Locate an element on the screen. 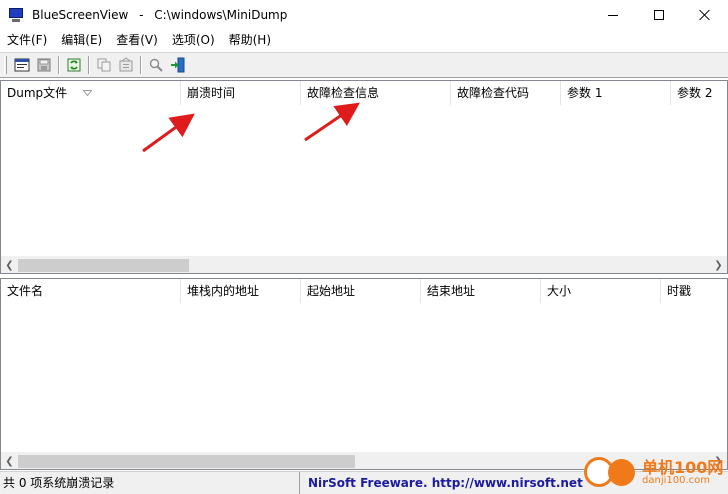 This screenshot has width=728, height=494. crash-list-horizontal-scrollbar: ❮ ❯ is located at coordinates (364, 264).